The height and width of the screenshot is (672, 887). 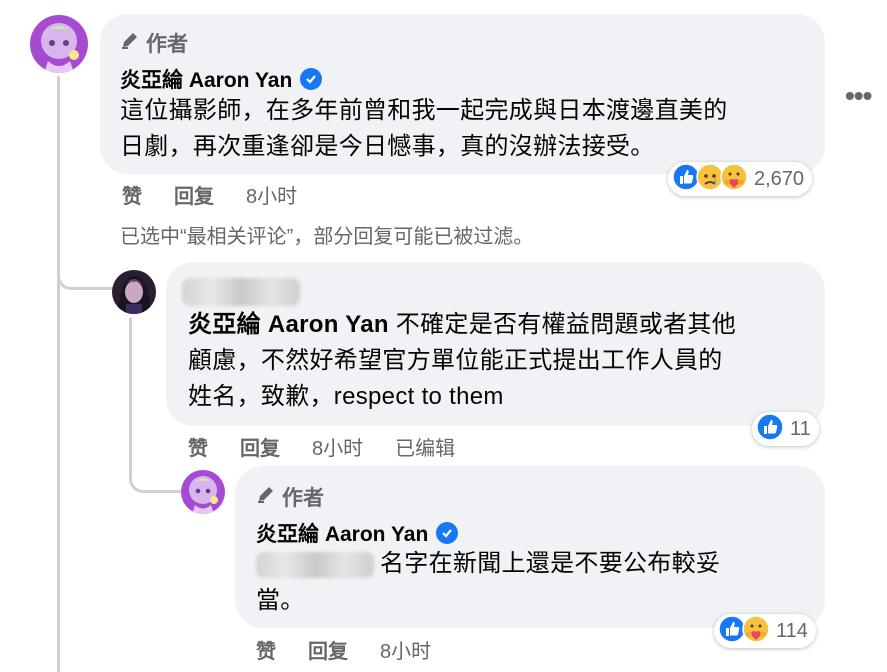 I want to click on redacted-name, so click(x=241, y=292).